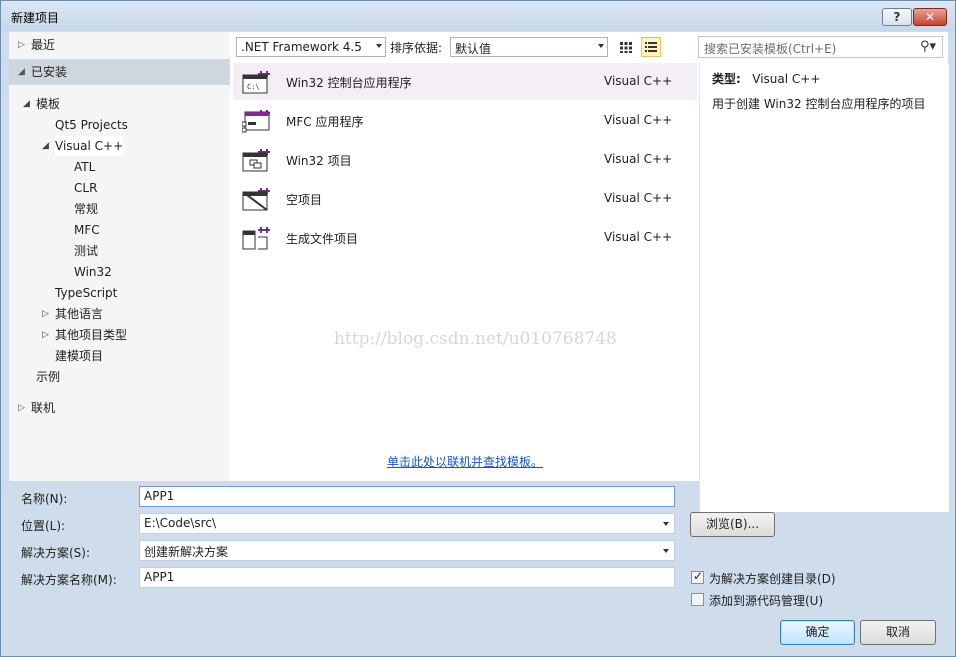 The width and height of the screenshot is (956, 657). Describe the element at coordinates (478, 16) in the screenshot. I see `title-bar: 新建项目 ? ✕` at that location.